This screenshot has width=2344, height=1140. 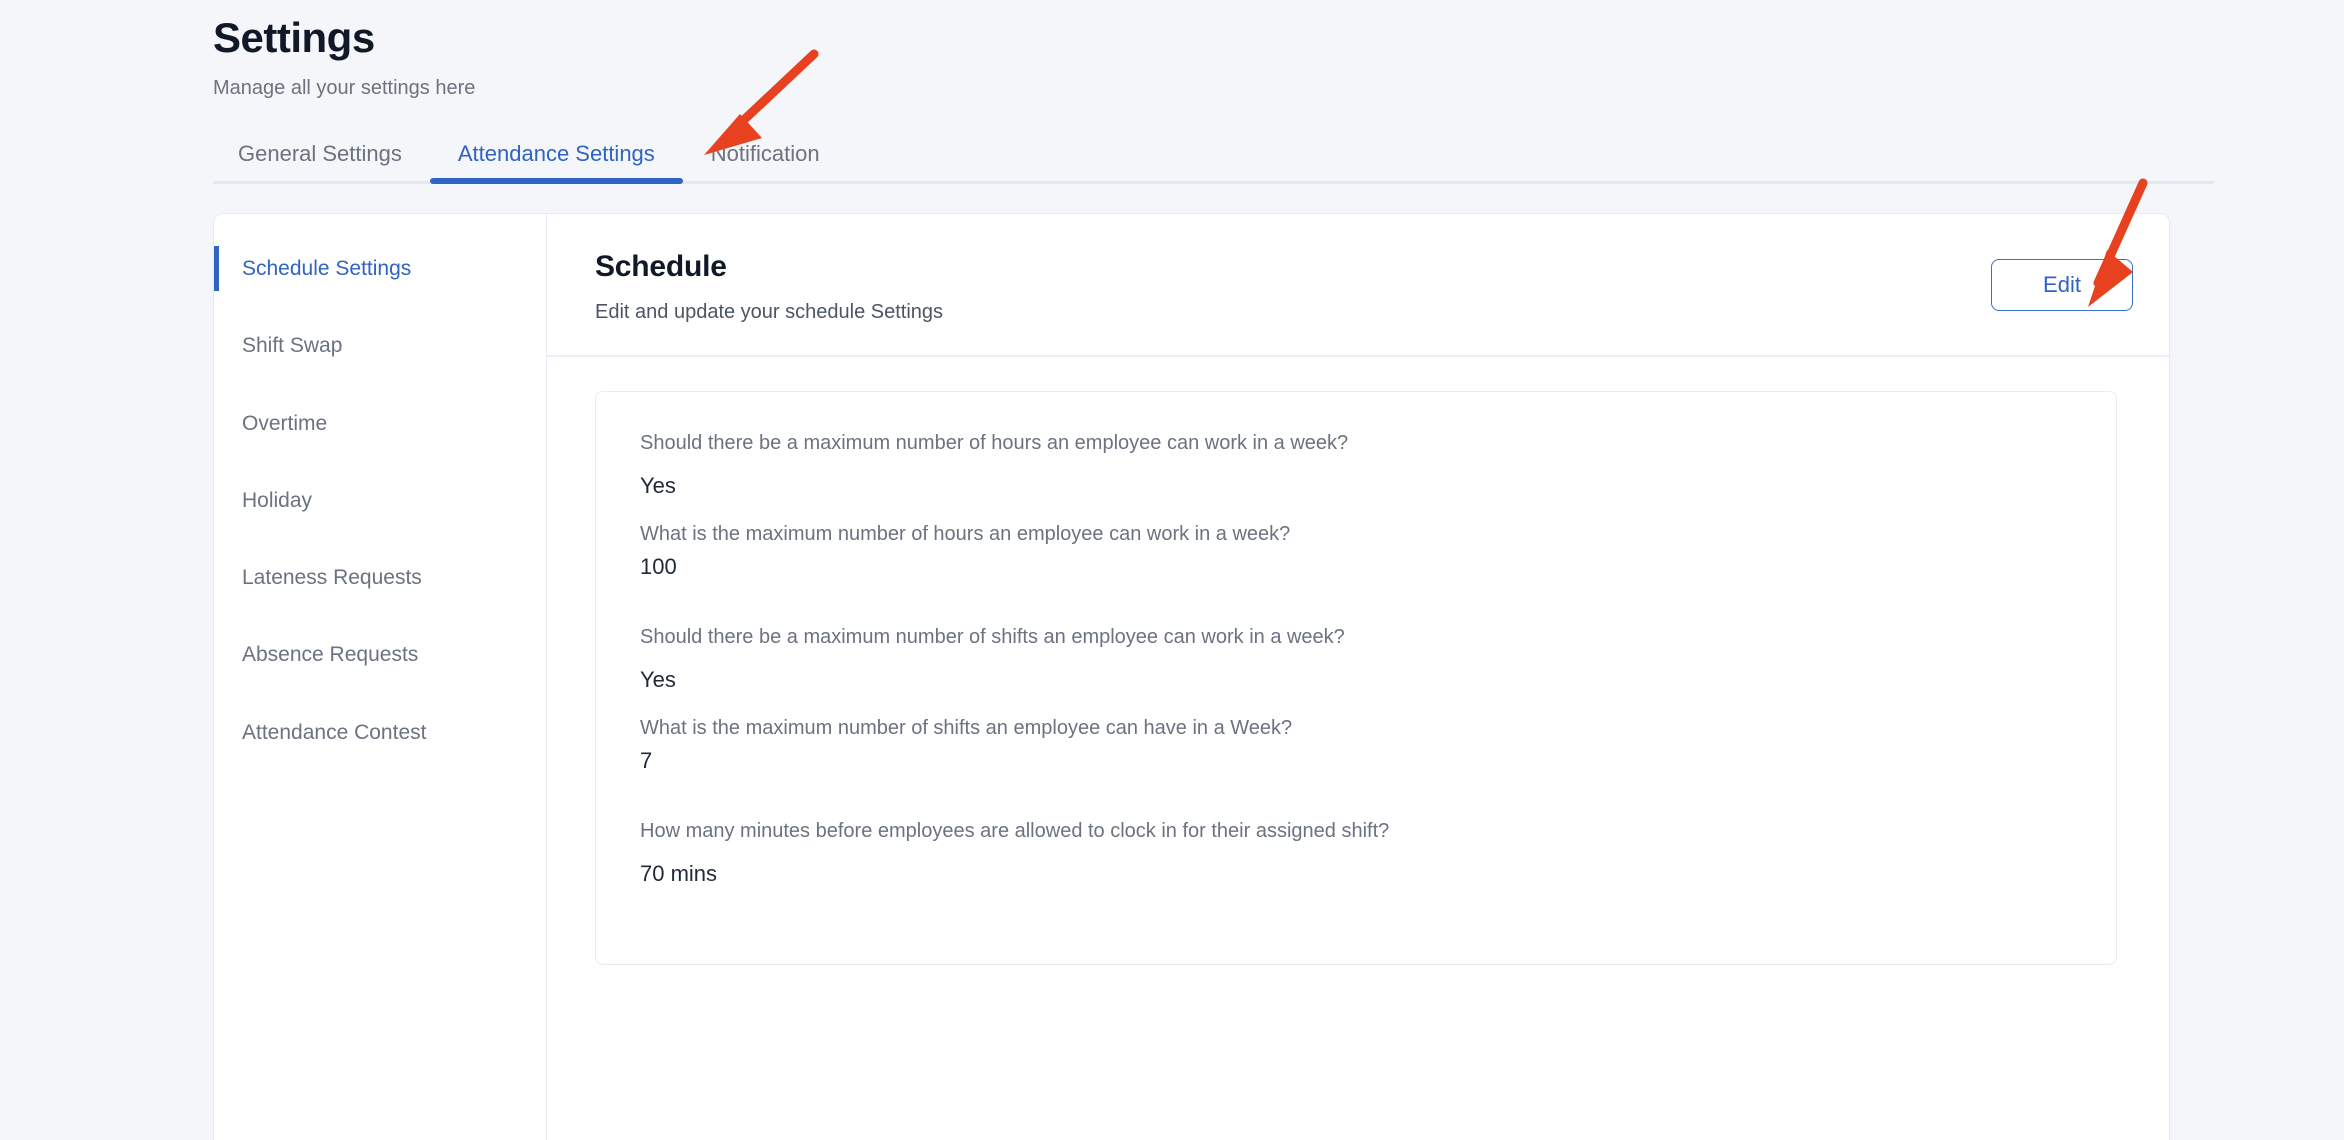 What do you see at coordinates (658, 566) in the screenshot?
I see `answer-value: 100` at bounding box center [658, 566].